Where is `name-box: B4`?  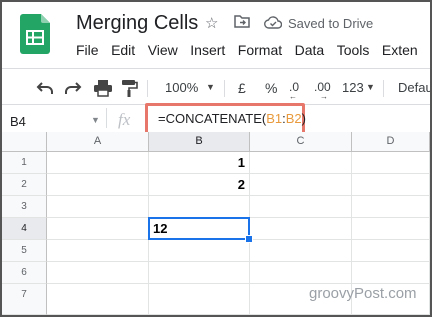
name-box: B4 is located at coordinates (18, 121).